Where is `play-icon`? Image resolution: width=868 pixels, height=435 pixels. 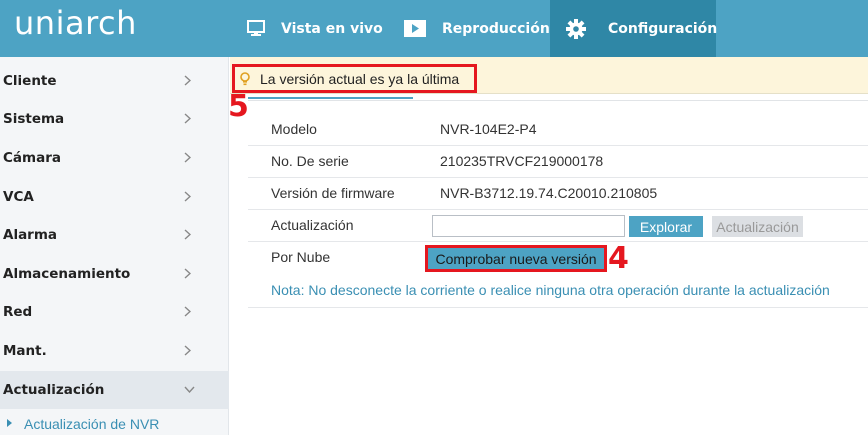 play-icon is located at coordinates (415, 28).